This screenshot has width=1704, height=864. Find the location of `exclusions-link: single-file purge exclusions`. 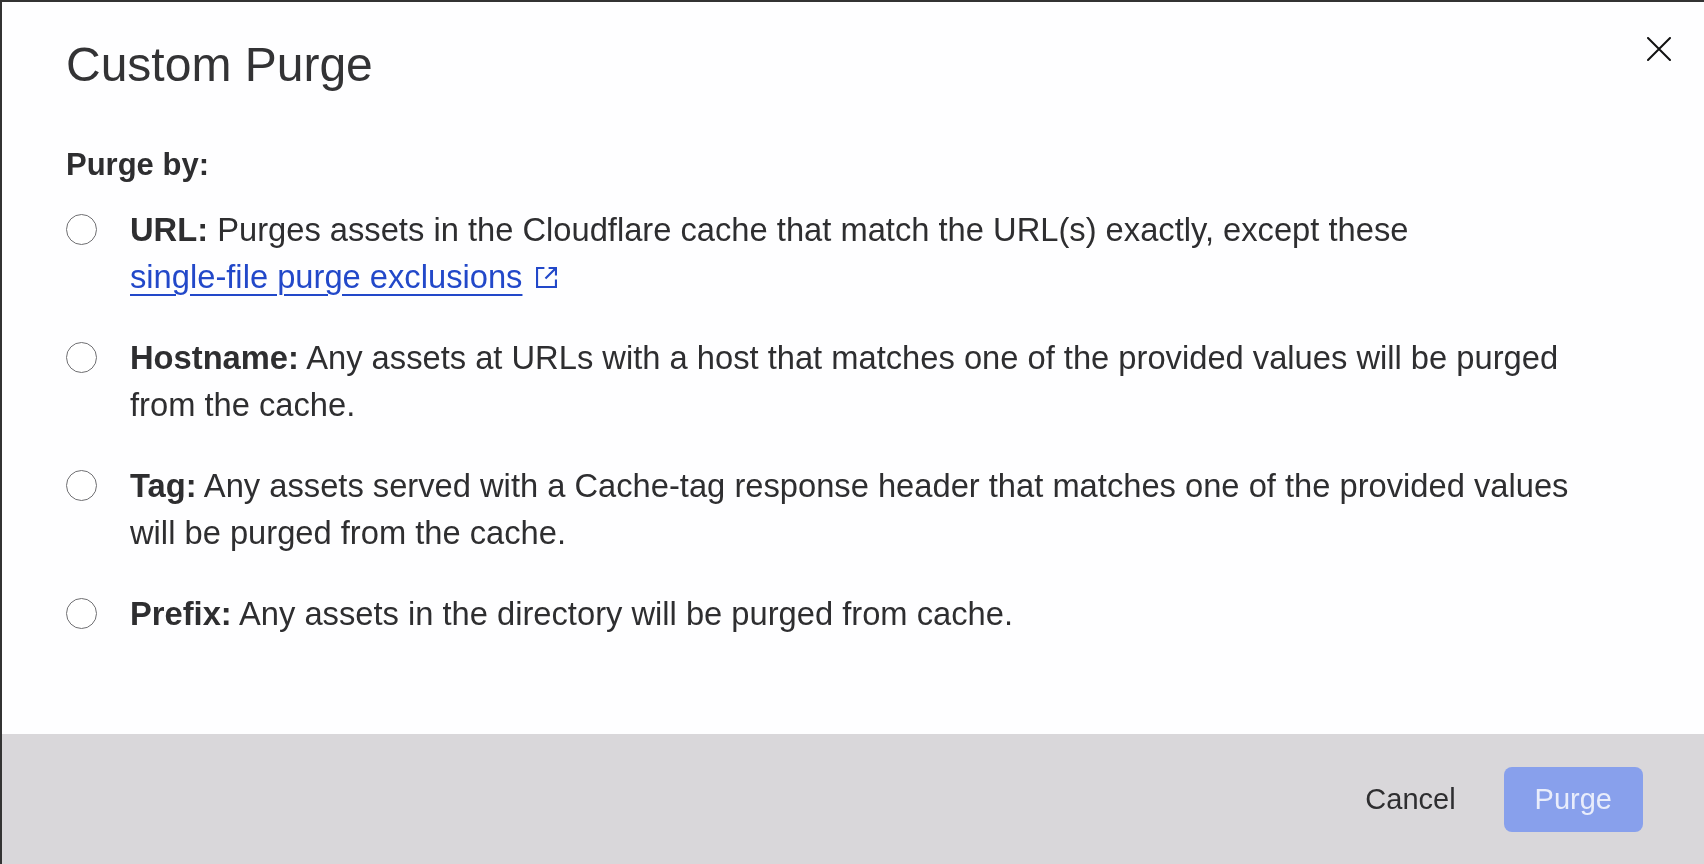

exclusions-link: single-file purge exclusions is located at coordinates (344, 276).